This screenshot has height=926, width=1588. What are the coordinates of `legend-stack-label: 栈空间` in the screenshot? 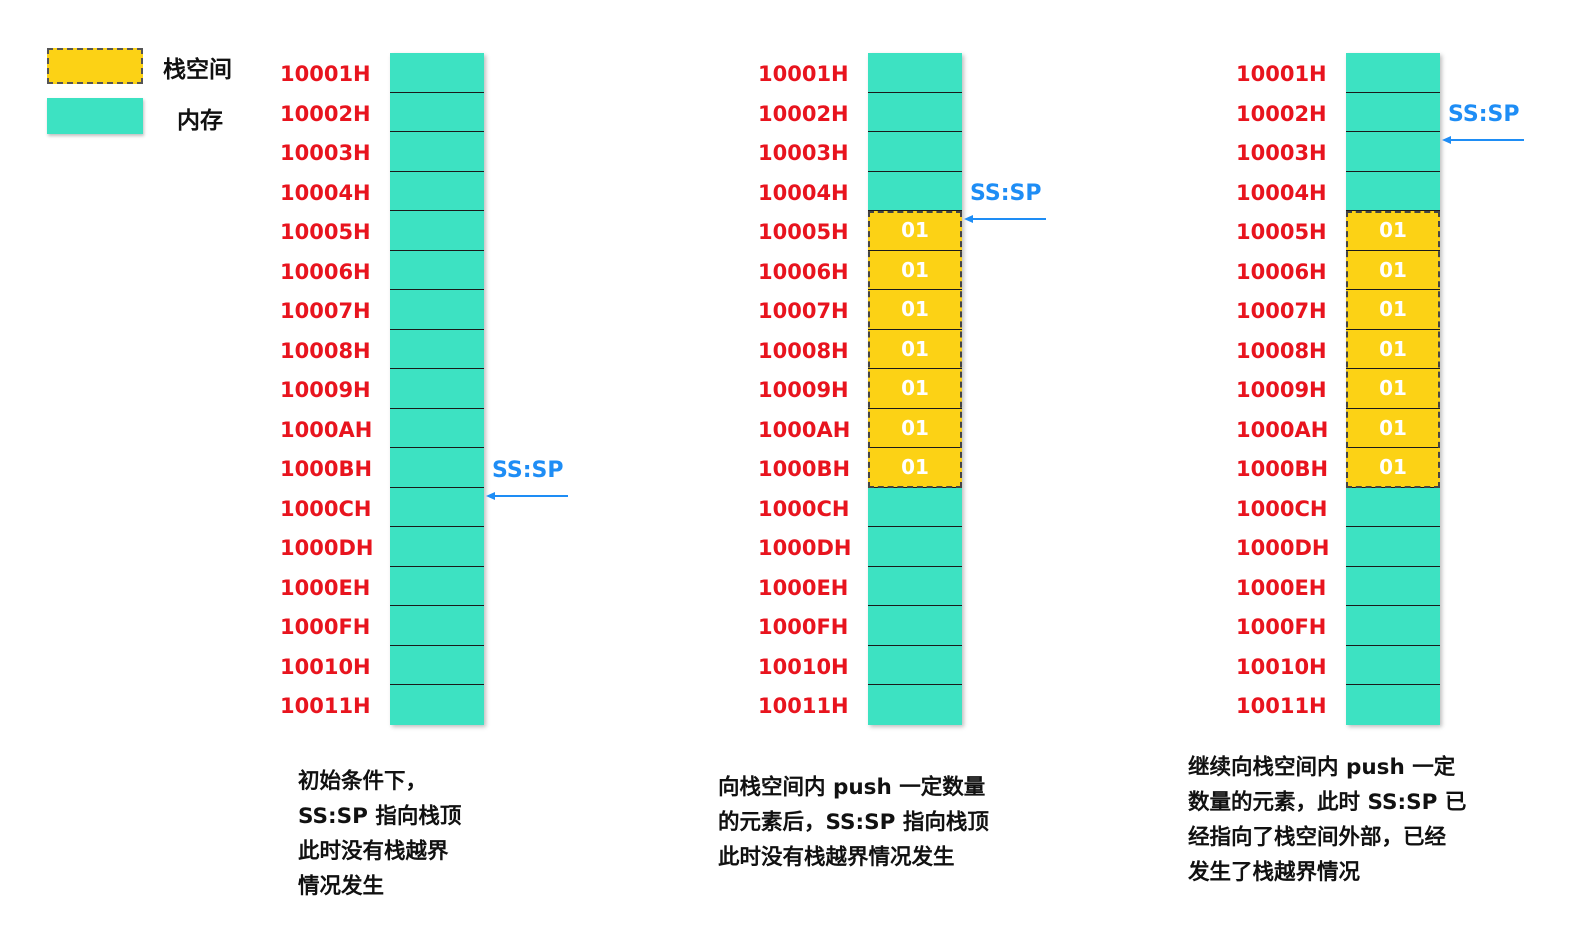 It's located at (197, 70).